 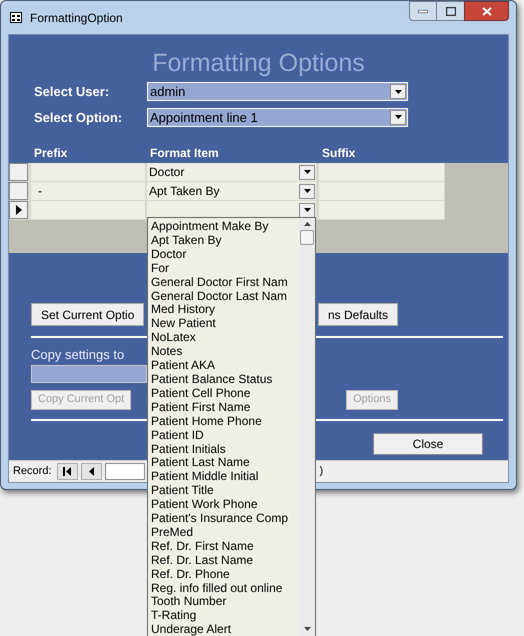 What do you see at coordinates (225, 227) in the screenshot?
I see `dropdown-item: Appointment Make By` at bounding box center [225, 227].